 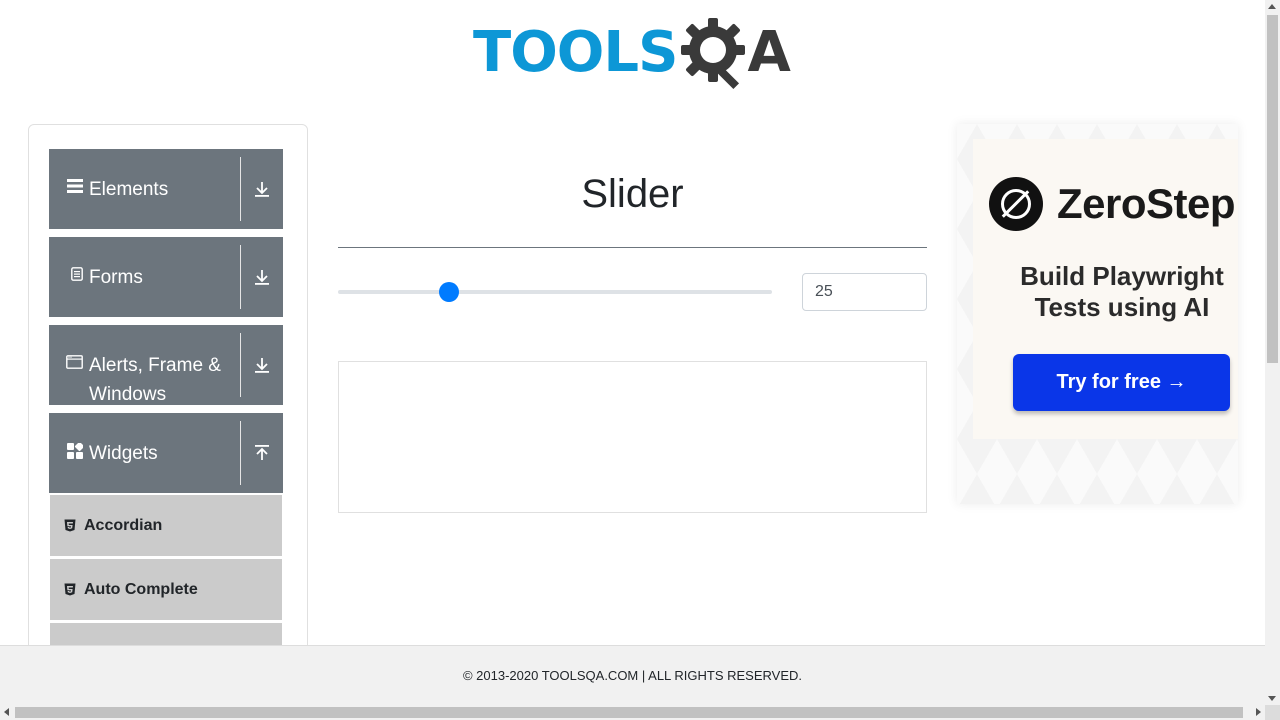 I want to click on menu-item-auto-complete: Auto Complete, so click(x=166, y=589).